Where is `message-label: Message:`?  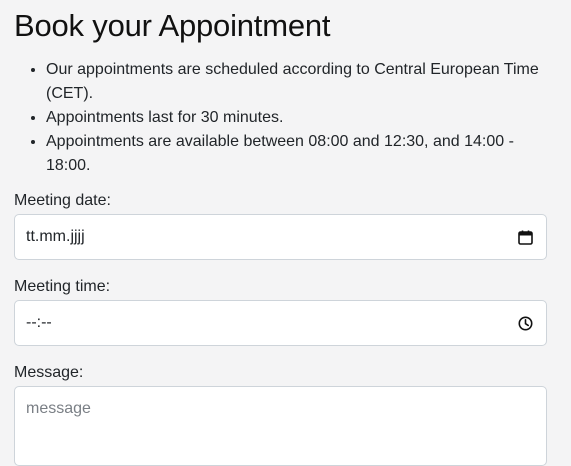
message-label: Message: is located at coordinates (49, 372).